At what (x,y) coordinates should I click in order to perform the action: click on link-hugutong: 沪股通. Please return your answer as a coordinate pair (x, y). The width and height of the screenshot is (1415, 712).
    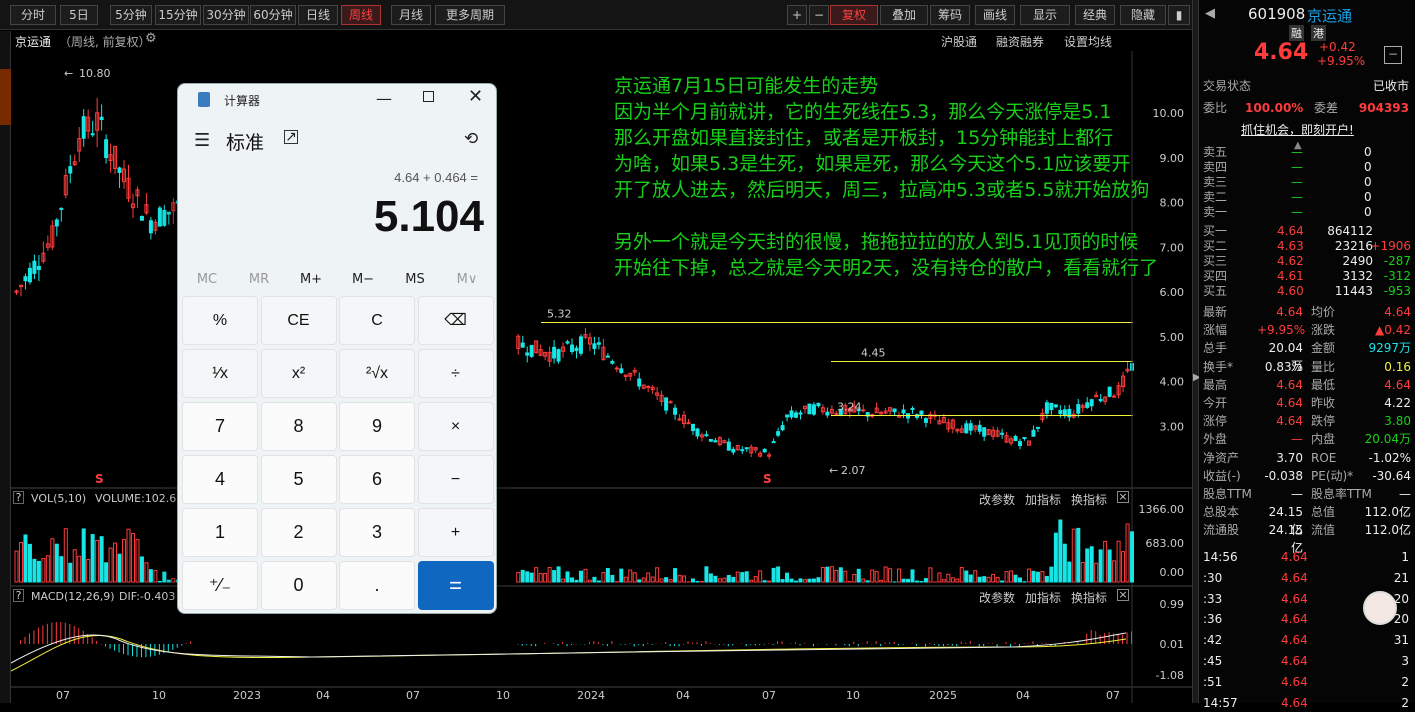
    Looking at the image, I should click on (959, 41).